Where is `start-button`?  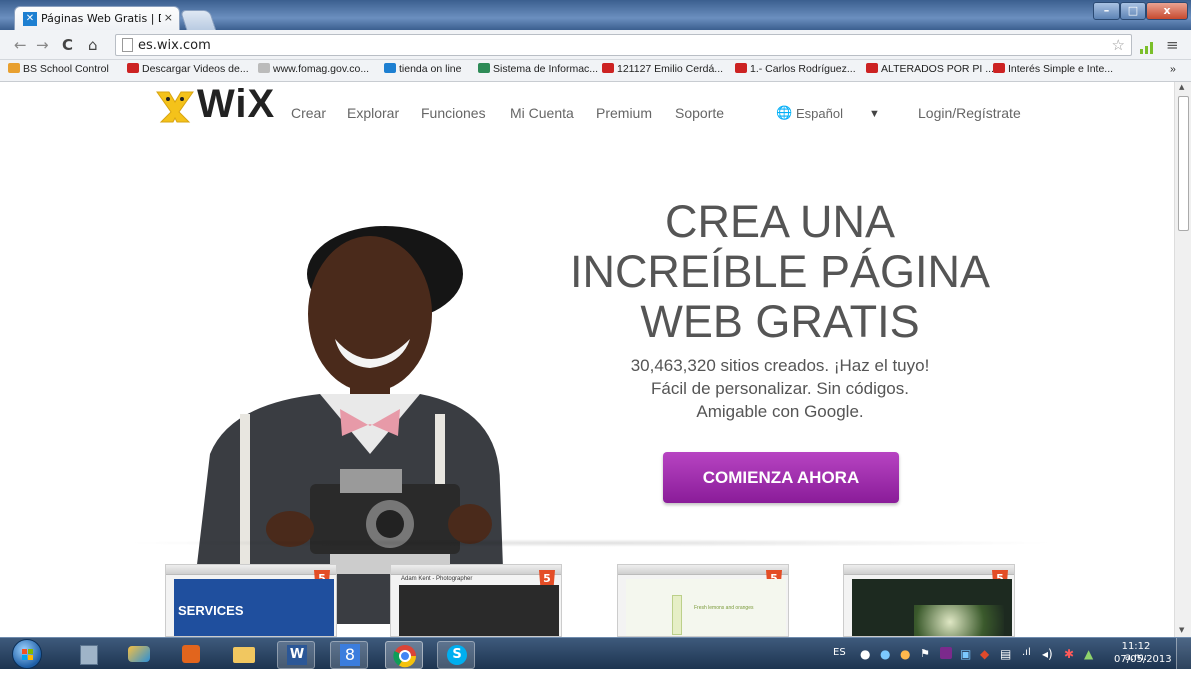
start-button is located at coordinates (27, 654).